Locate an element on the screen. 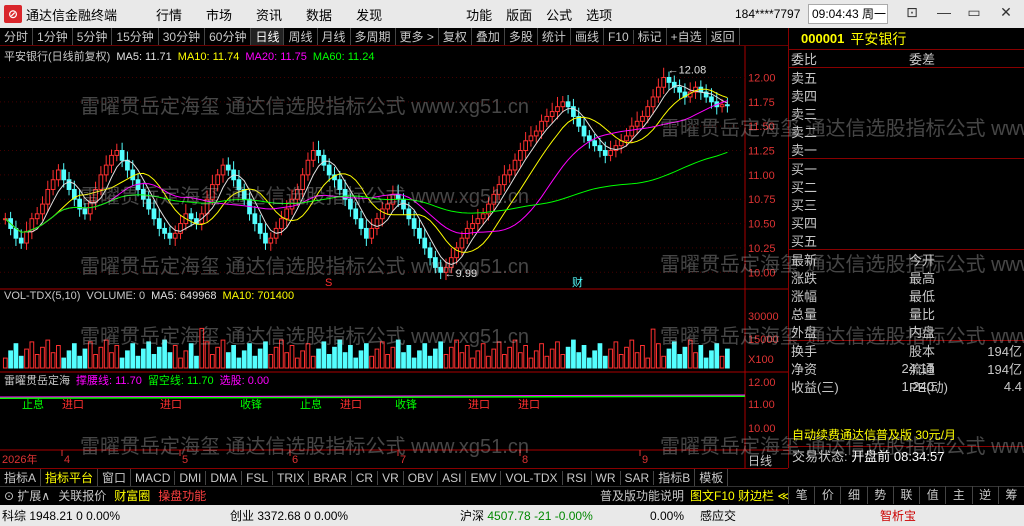 This screenshot has width=1024, height=526. minimize-icon: — is located at coordinates (944, 14).